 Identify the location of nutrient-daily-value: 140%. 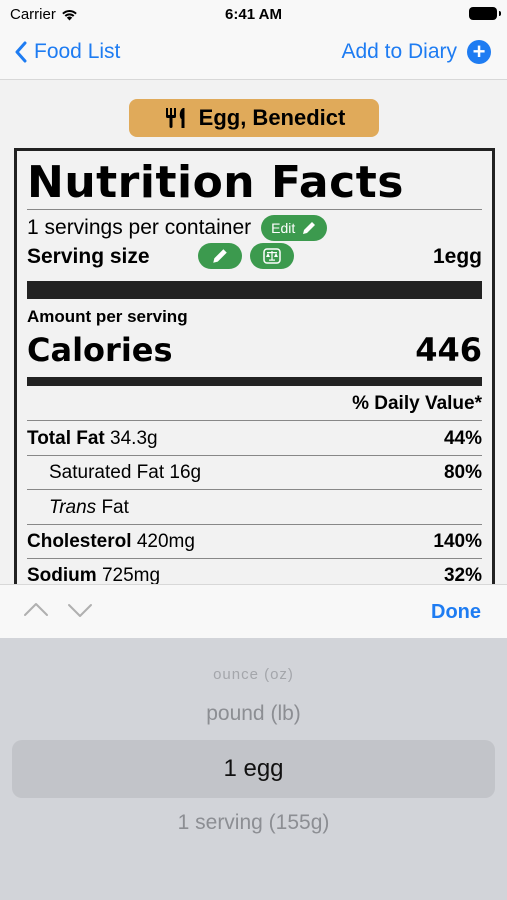
(457, 541).